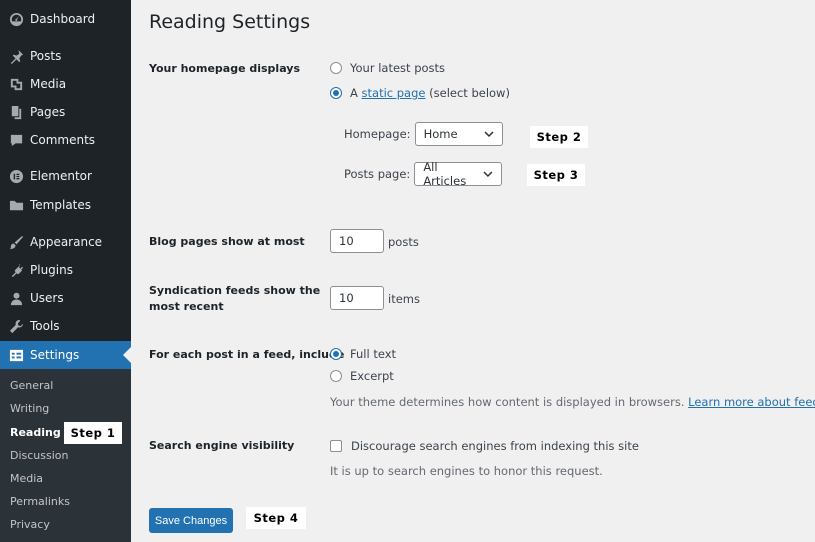  What do you see at coordinates (394, 93) in the screenshot?
I see `static-page-link: static page` at bounding box center [394, 93].